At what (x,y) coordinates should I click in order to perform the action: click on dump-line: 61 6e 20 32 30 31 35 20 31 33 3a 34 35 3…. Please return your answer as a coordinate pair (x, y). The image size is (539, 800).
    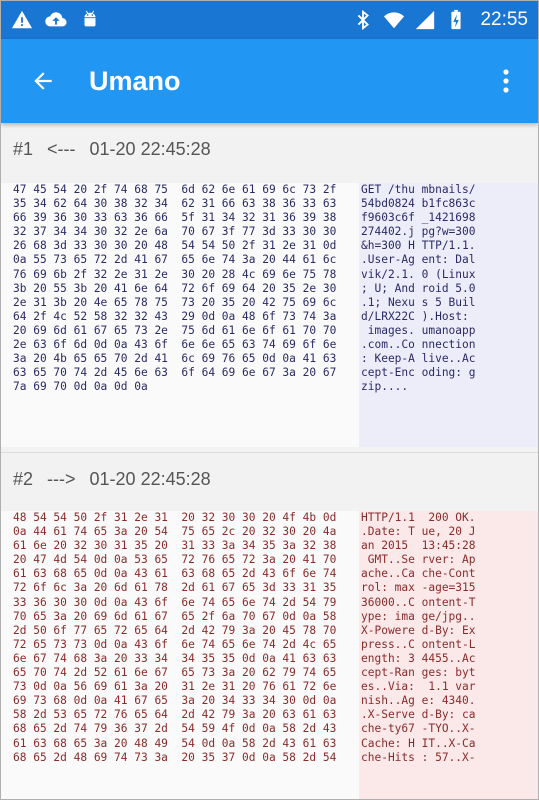
    Looking at the image, I should click on (175, 546).